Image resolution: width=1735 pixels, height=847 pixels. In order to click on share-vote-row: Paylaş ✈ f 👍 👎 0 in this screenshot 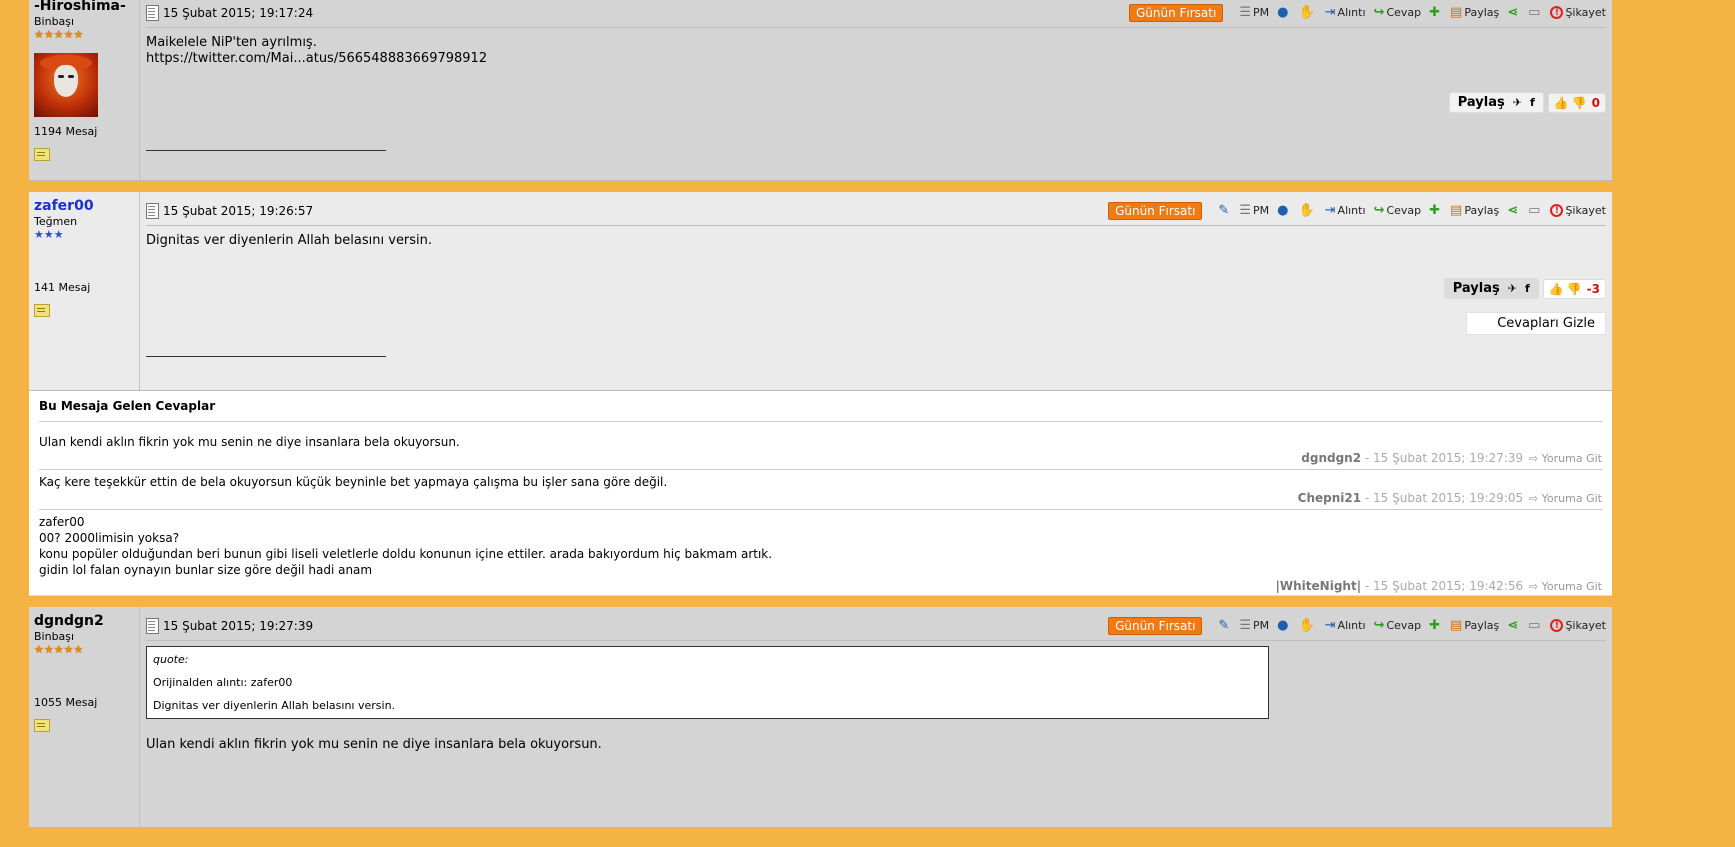, I will do `click(1527, 102)`.